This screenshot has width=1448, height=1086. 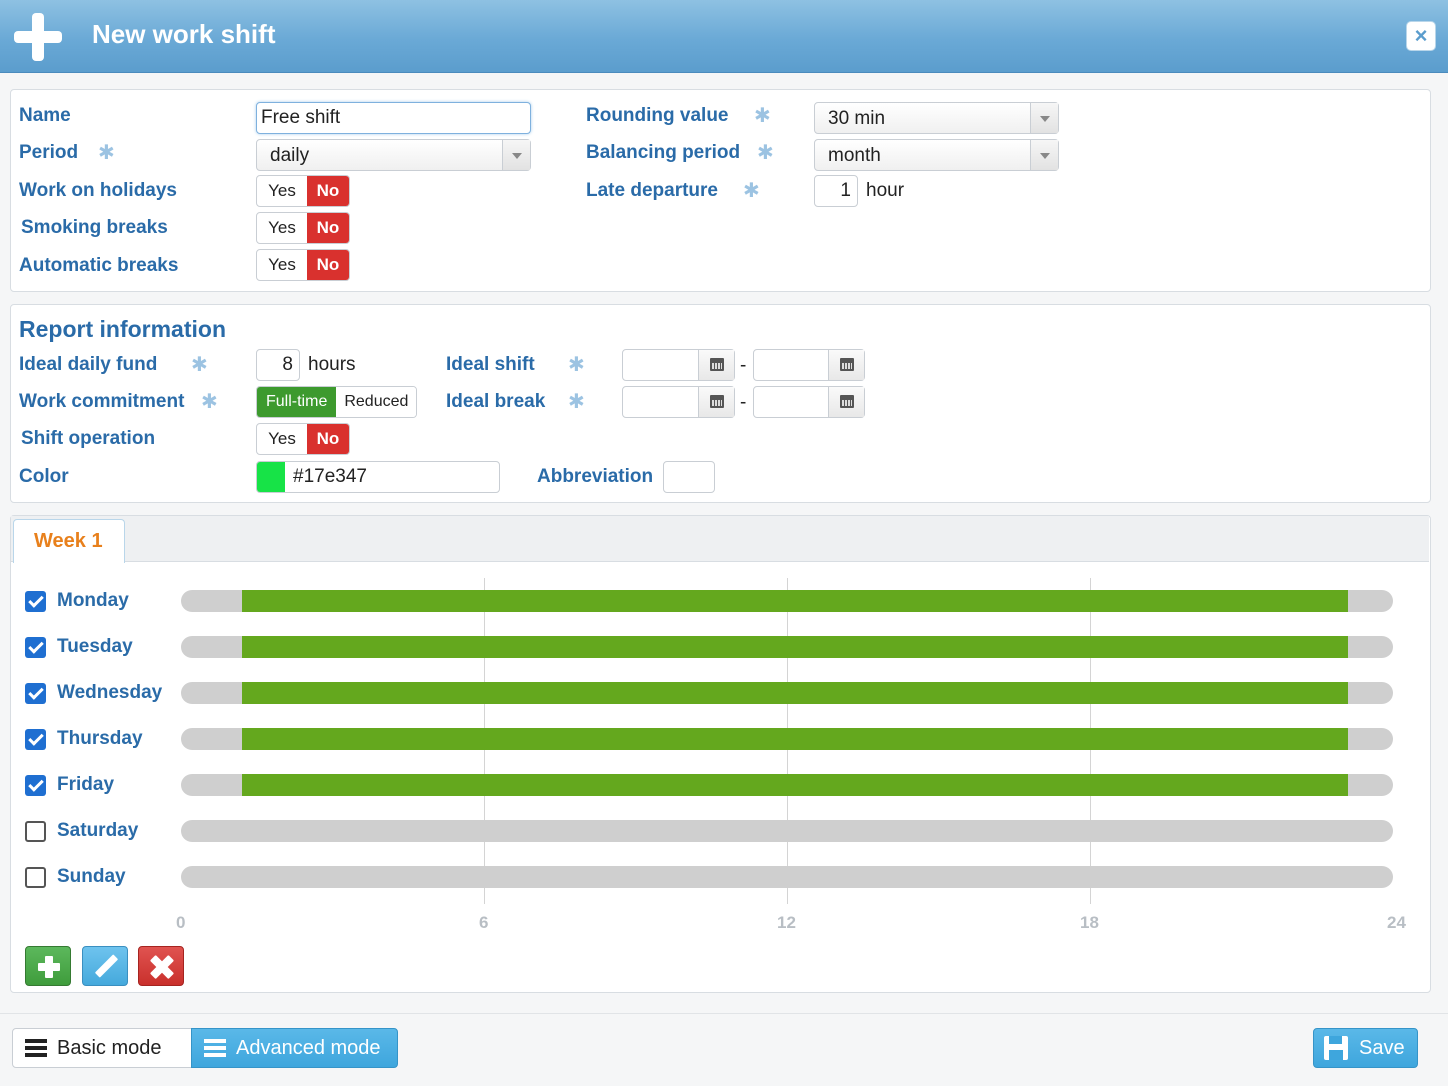 What do you see at coordinates (290, 155) in the screenshot?
I see `period-select-value: daily` at bounding box center [290, 155].